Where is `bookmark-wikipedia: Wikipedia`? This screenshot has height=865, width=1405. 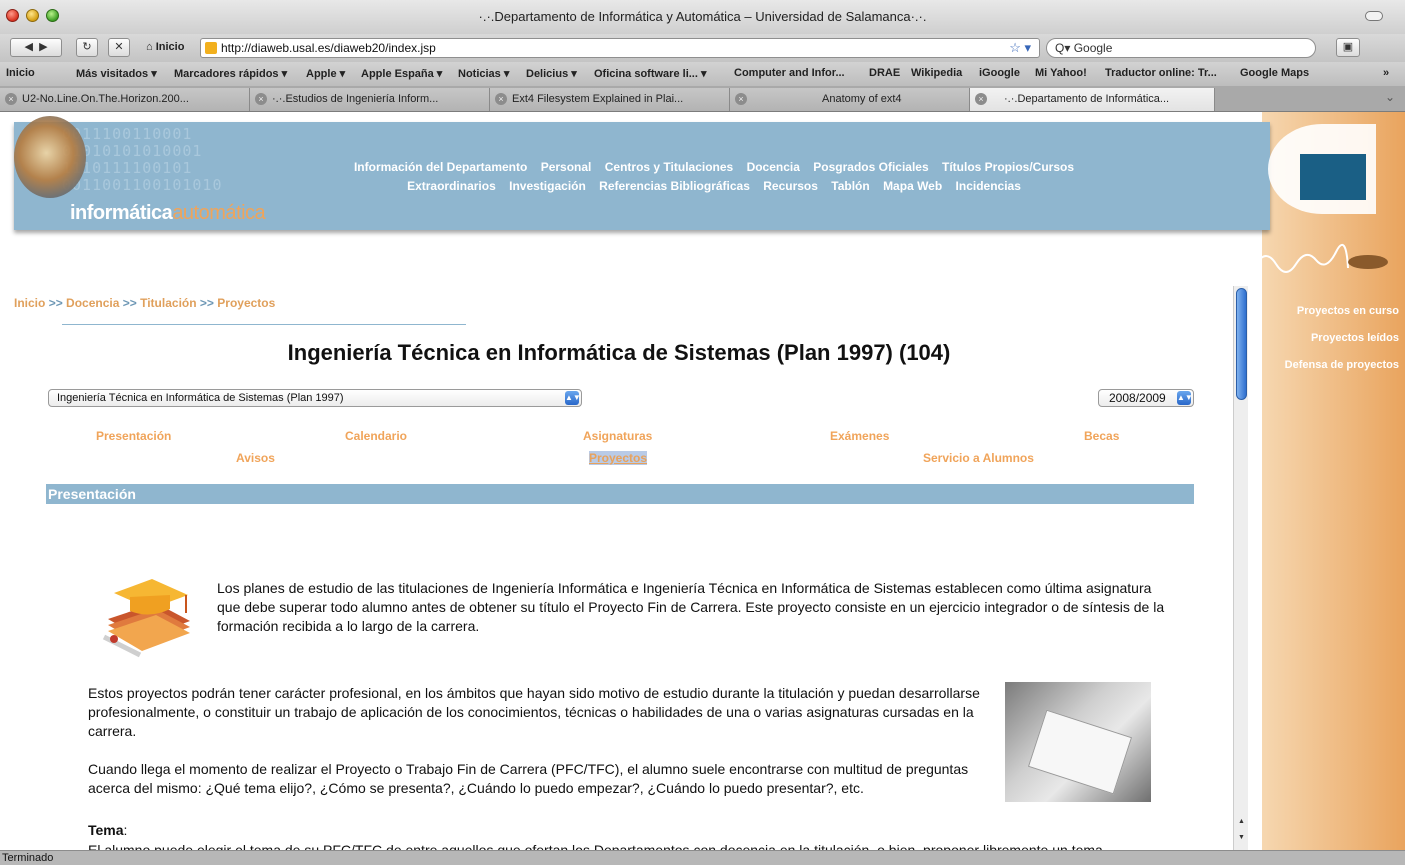 bookmark-wikipedia: Wikipedia is located at coordinates (936, 73).